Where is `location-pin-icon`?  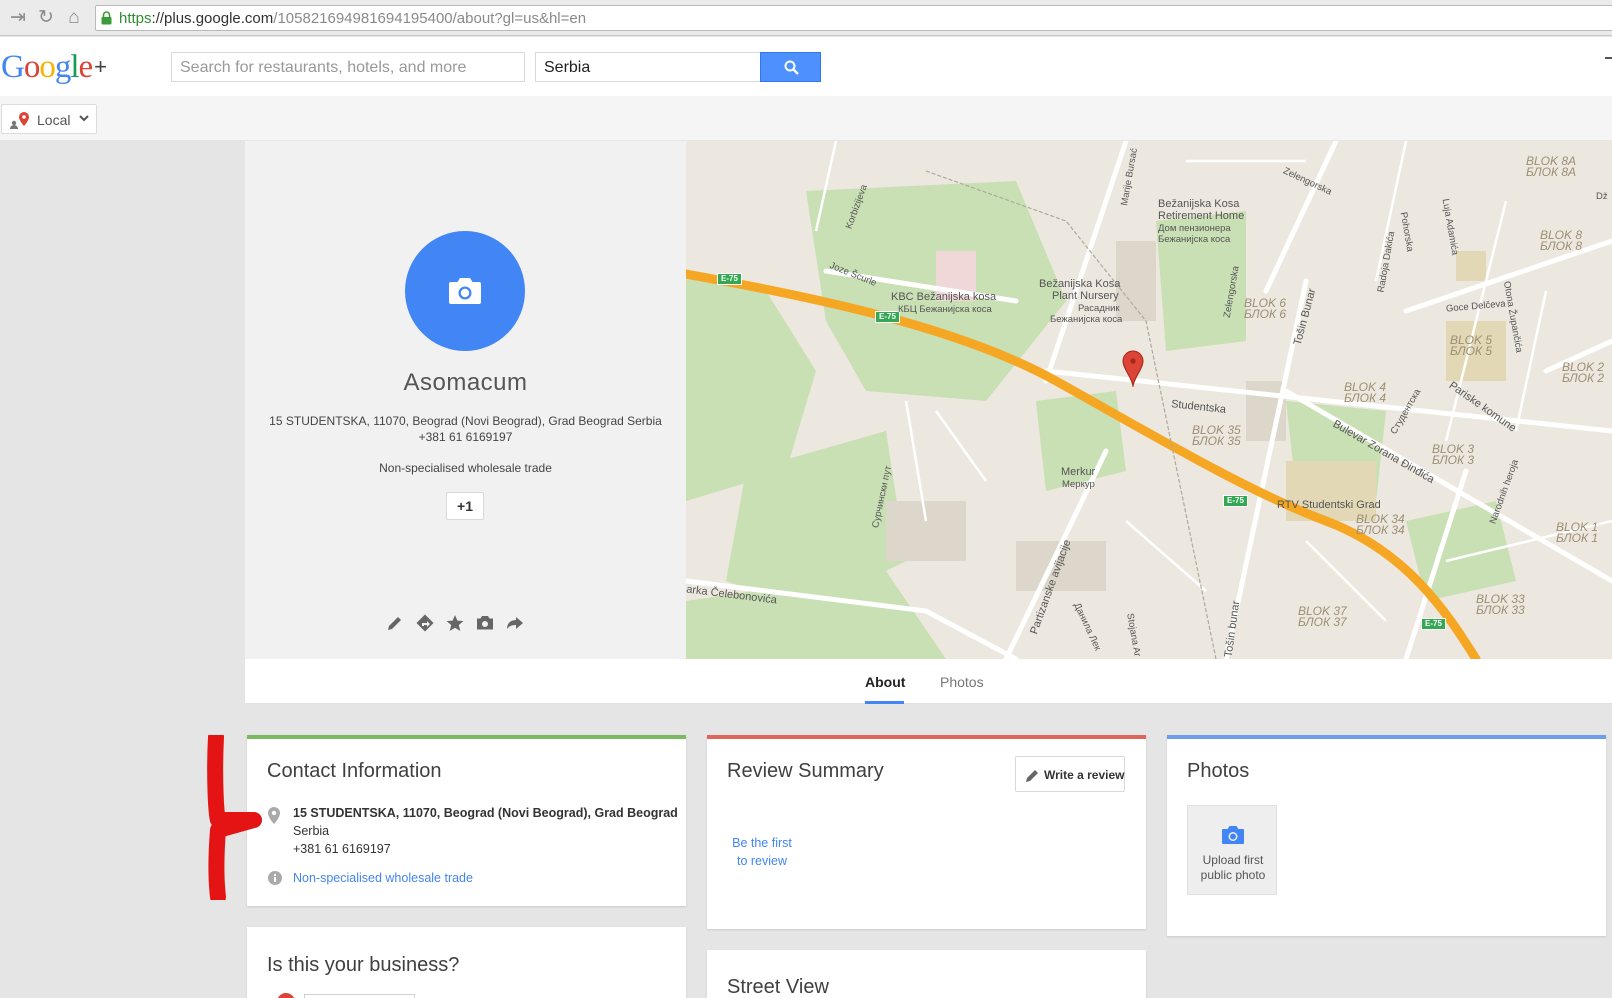 location-pin-icon is located at coordinates (274, 815).